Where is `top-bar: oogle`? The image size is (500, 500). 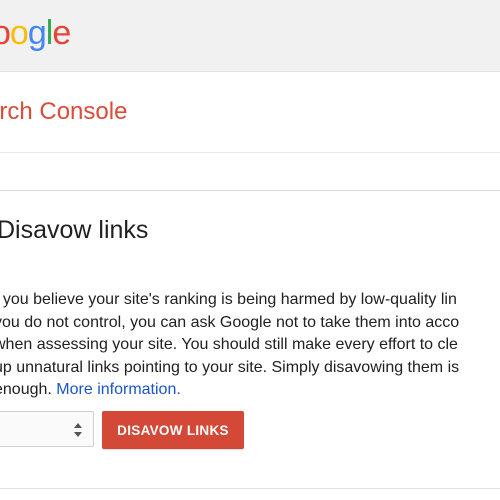 top-bar: oogle is located at coordinates (250, 36).